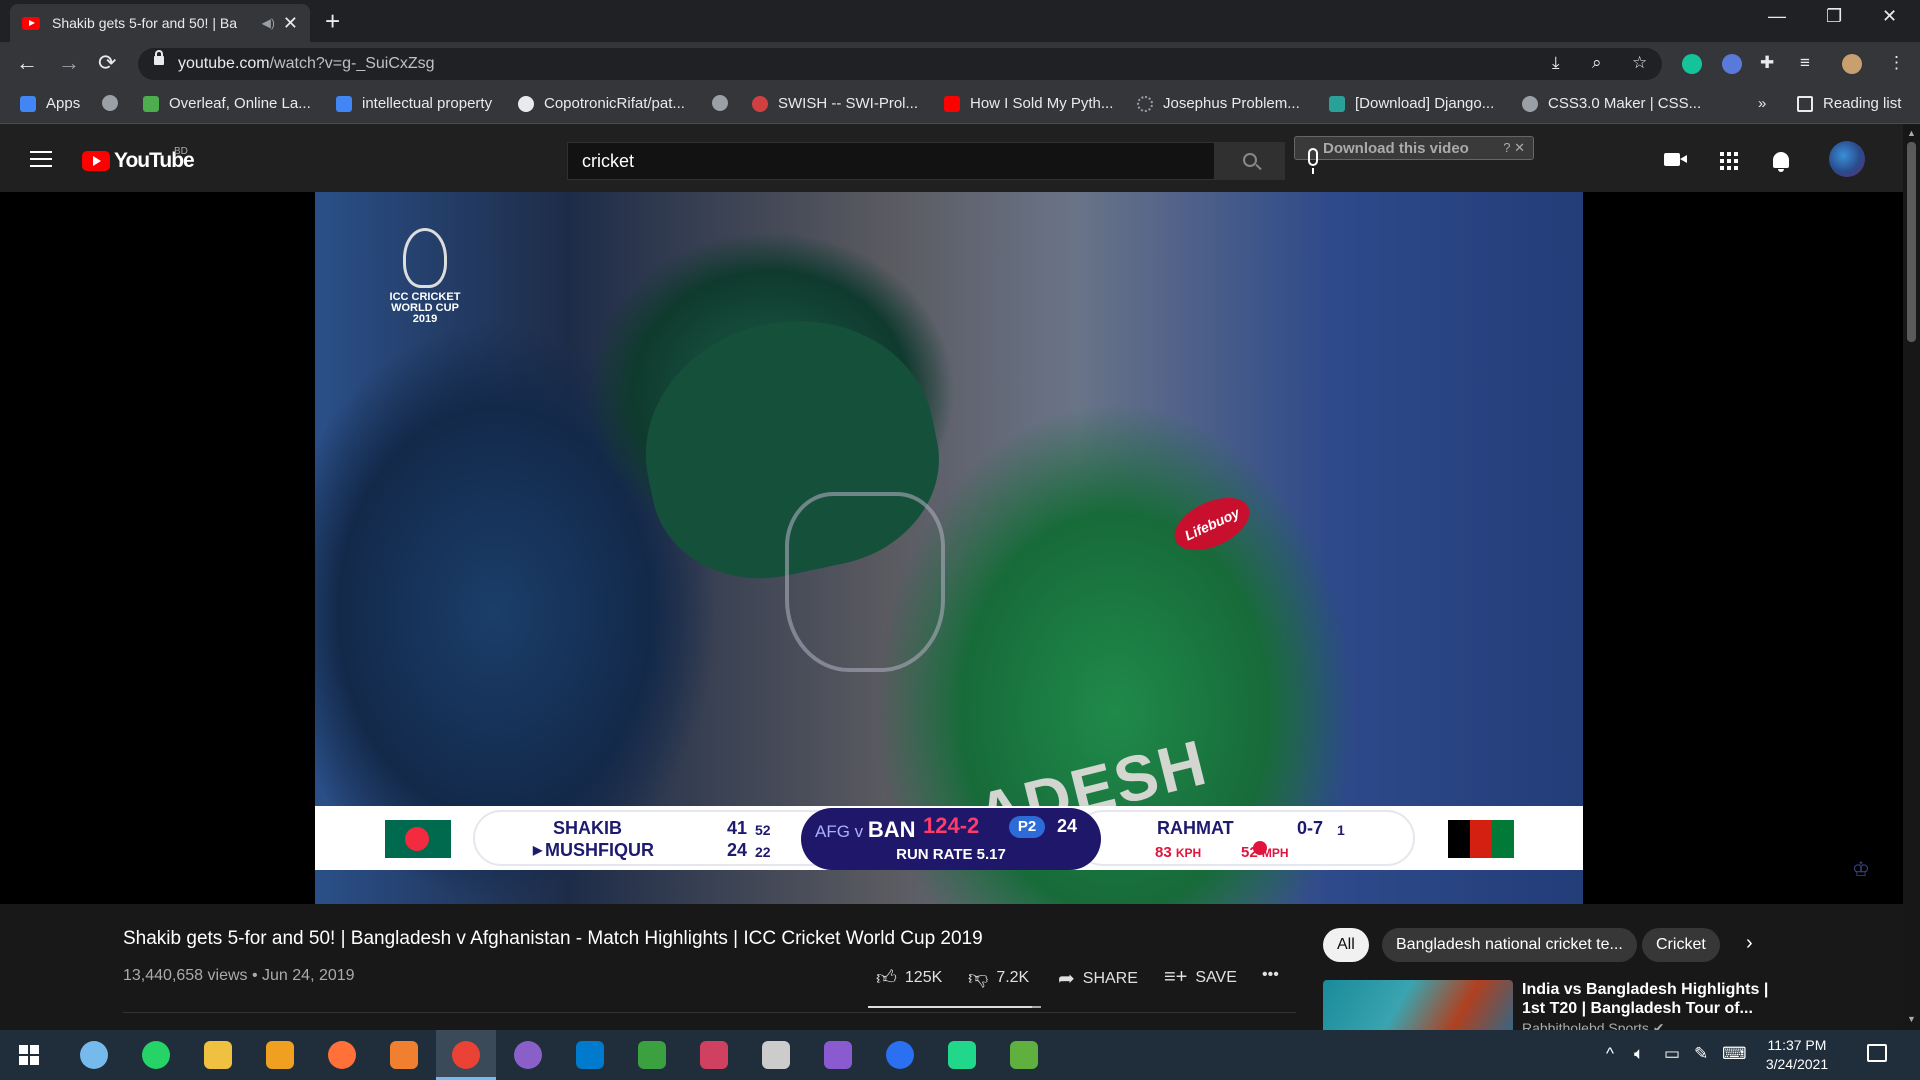 Image resolution: width=1920 pixels, height=1080 pixels. Describe the element at coordinates (1805, 63) in the screenshot. I see `media-control-icon: ≡` at that location.